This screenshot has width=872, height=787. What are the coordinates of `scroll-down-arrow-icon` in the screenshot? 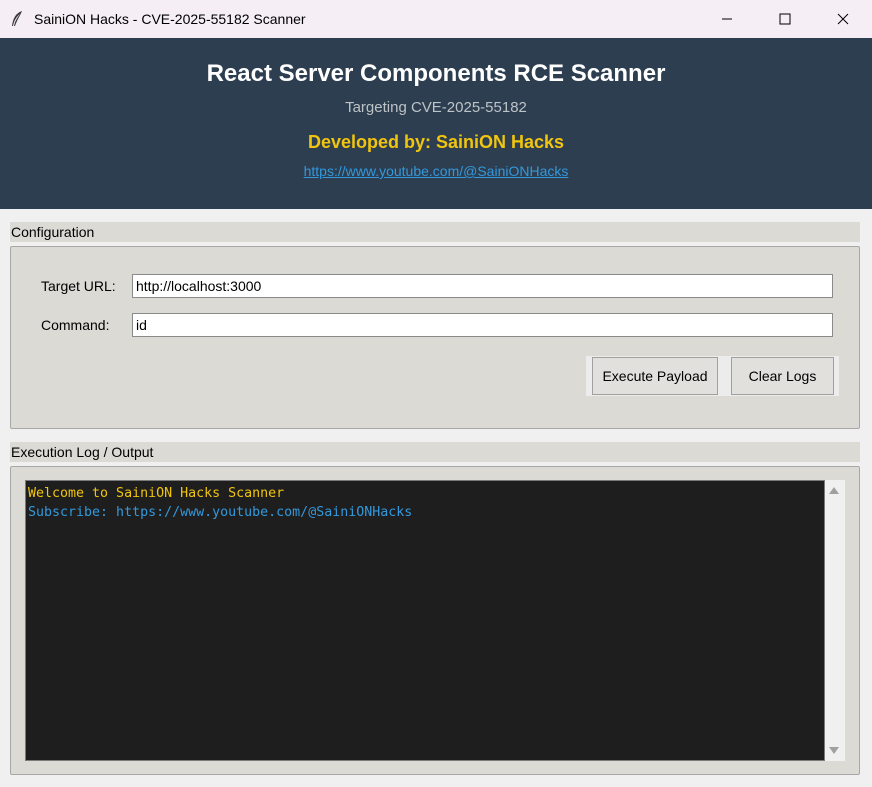 It's located at (834, 750).